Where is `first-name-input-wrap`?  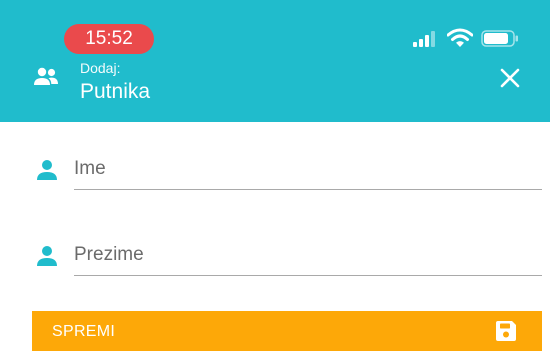
first-name-input-wrap is located at coordinates (308, 170).